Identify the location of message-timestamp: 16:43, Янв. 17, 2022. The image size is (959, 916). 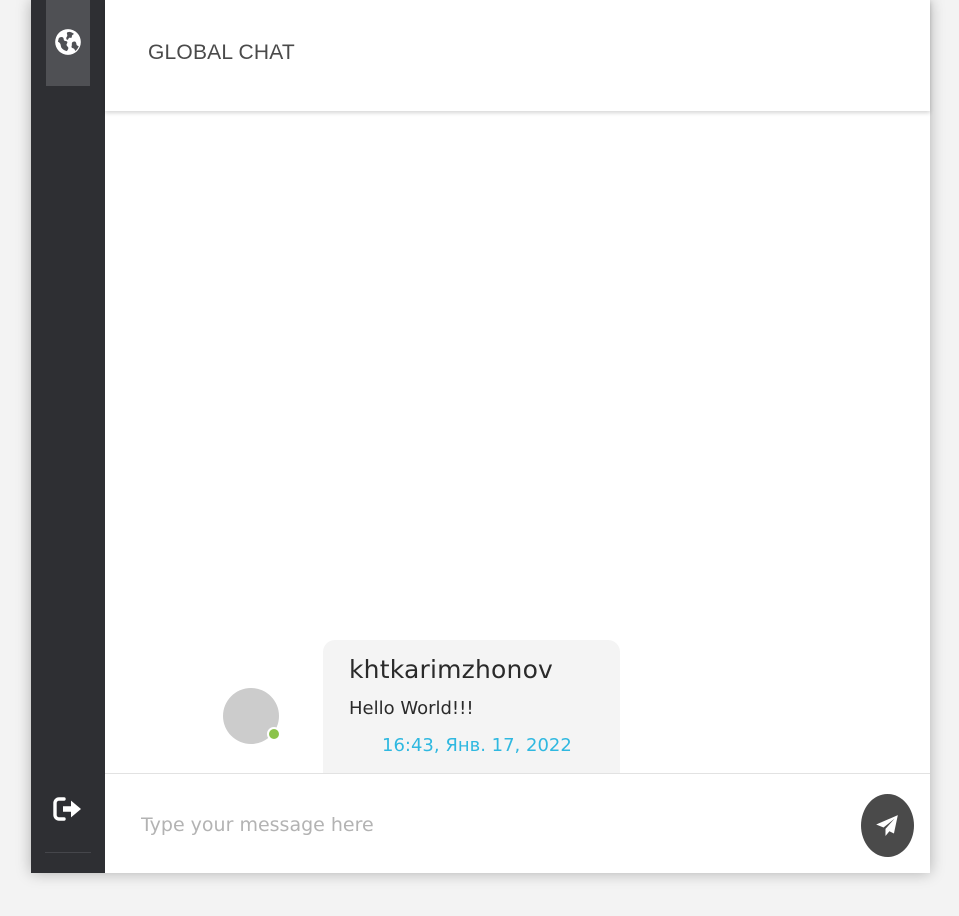
(477, 745).